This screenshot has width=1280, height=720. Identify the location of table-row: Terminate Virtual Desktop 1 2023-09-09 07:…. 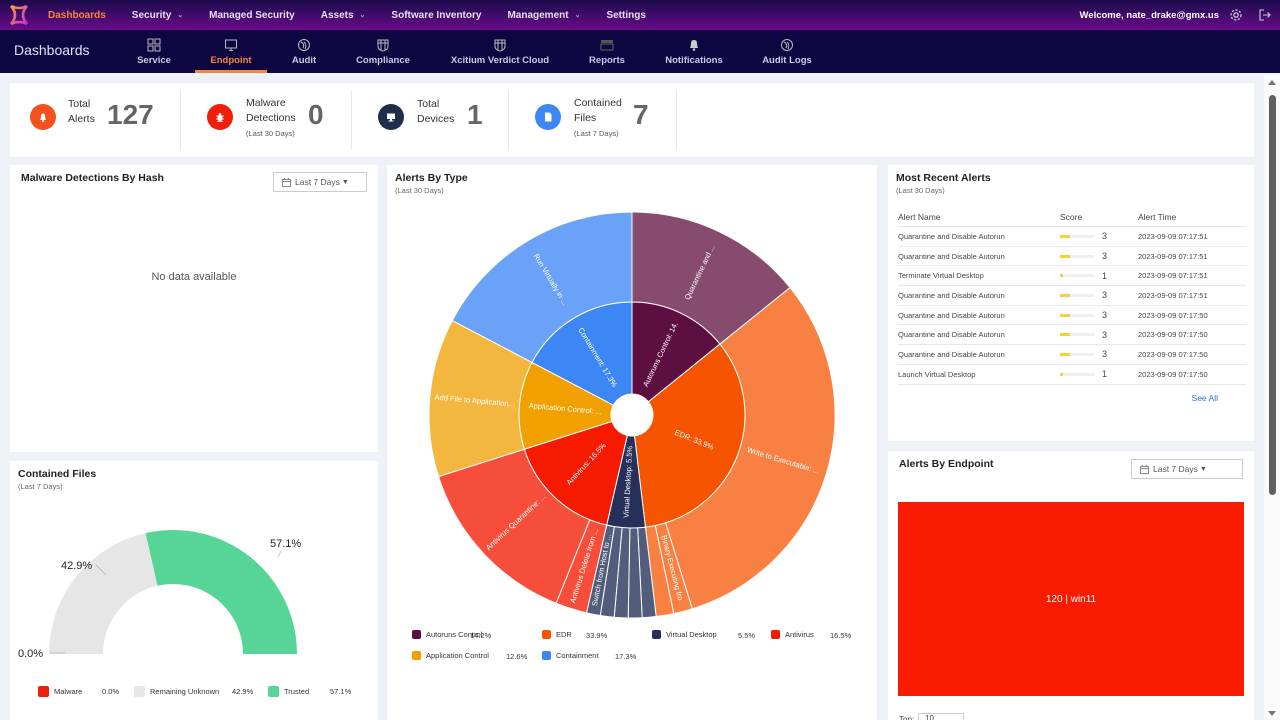
(1072, 276).